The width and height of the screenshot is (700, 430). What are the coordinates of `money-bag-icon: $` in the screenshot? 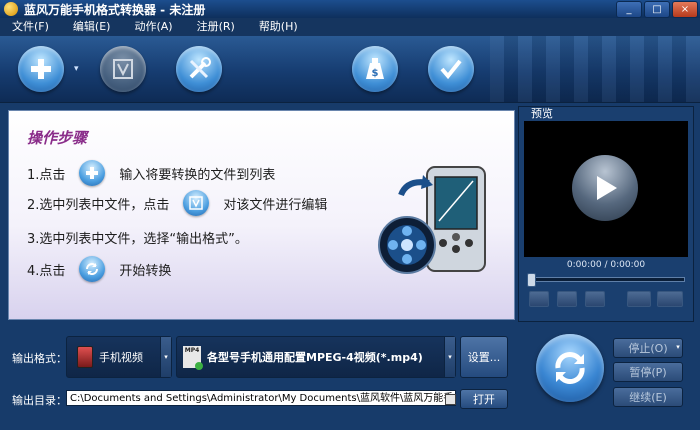 It's located at (375, 68).